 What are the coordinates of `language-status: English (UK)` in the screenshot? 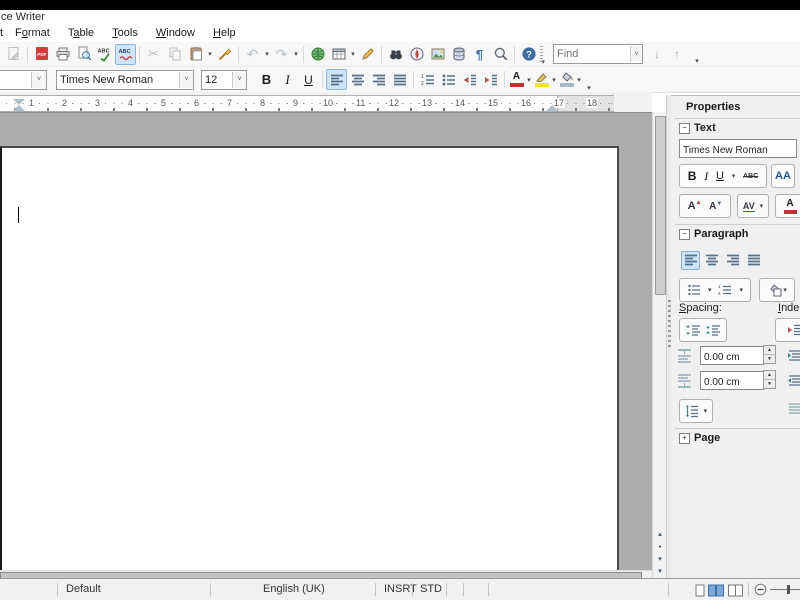 It's located at (294, 589).